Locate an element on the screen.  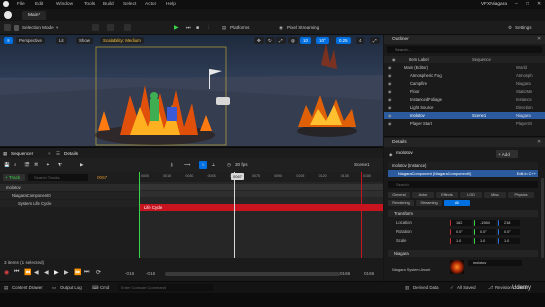
actor-name: molotov is located at coordinates (404, 153).